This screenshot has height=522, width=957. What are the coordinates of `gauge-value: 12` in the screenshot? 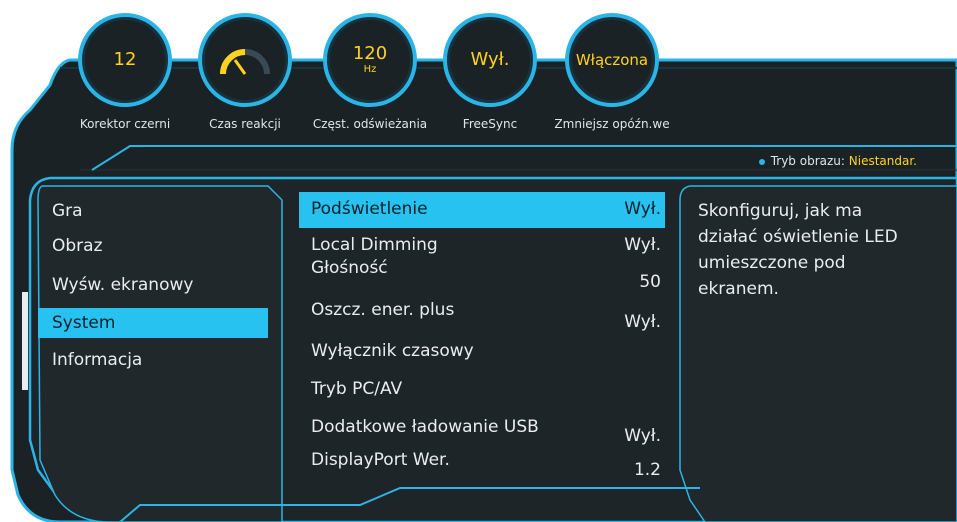 It's located at (125, 59).